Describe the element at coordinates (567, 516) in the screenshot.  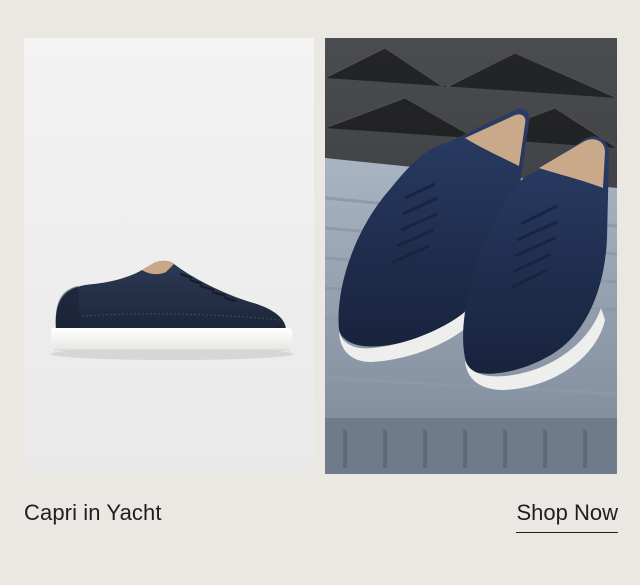
I see `shop-now-link: Shop Now` at that location.